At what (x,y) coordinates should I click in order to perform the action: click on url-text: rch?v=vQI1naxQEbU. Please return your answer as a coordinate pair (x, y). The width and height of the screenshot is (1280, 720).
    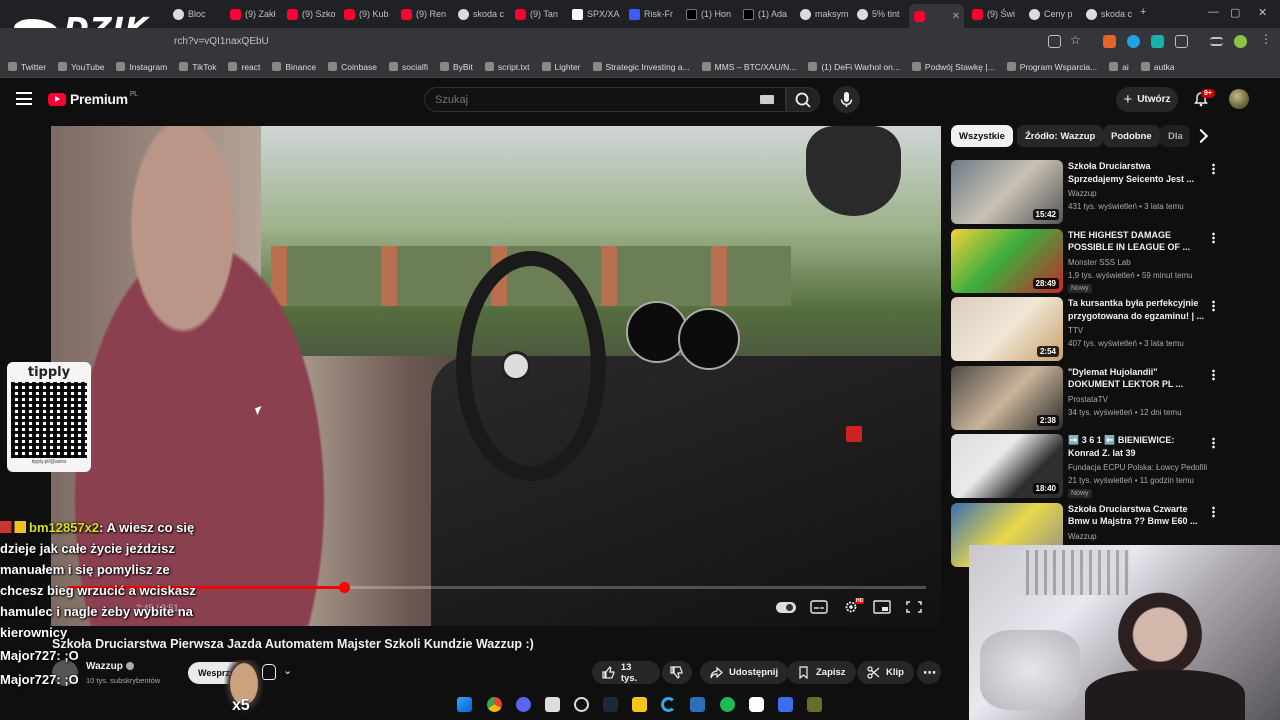
    Looking at the image, I should click on (221, 41).